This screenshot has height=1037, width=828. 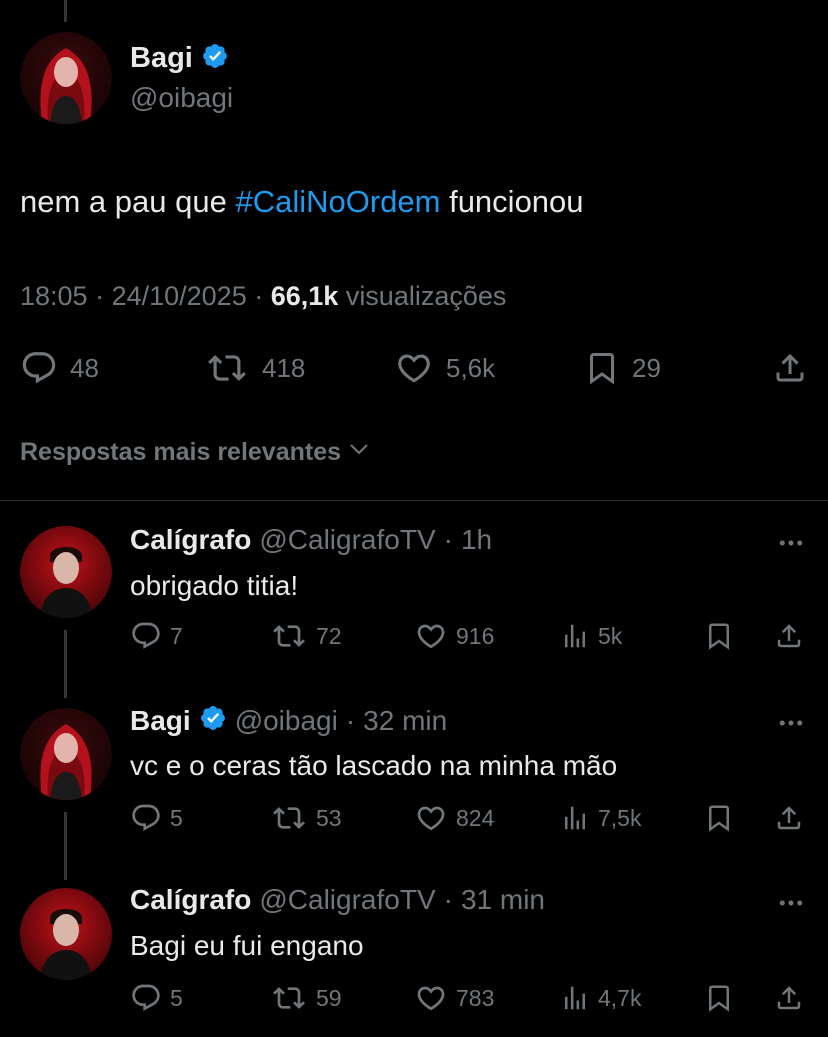 I want to click on views-count: 66,1k, so click(x=304, y=296).